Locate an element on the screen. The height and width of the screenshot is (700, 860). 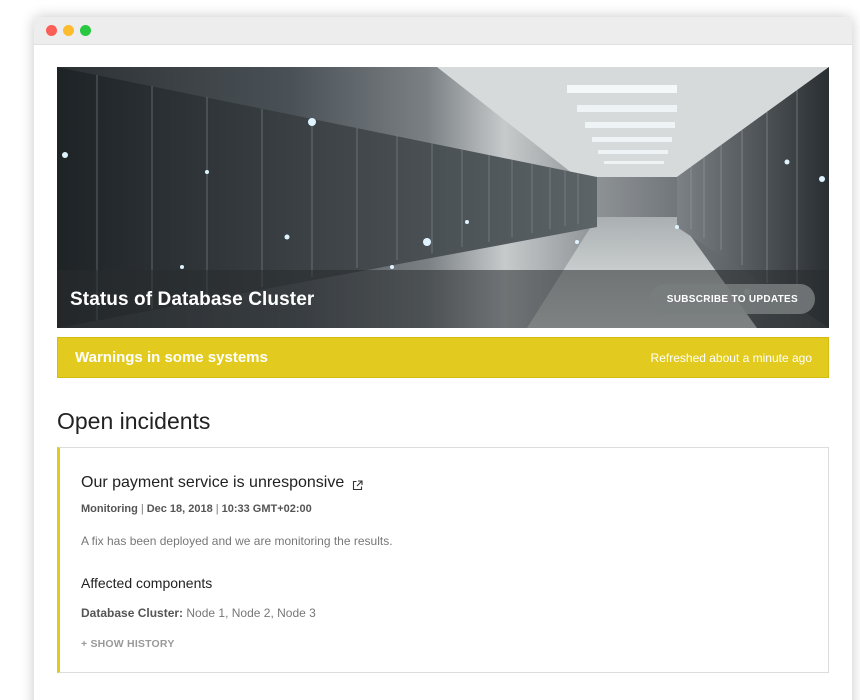
open-incidents-heading: Open incidents is located at coordinates (134, 421).